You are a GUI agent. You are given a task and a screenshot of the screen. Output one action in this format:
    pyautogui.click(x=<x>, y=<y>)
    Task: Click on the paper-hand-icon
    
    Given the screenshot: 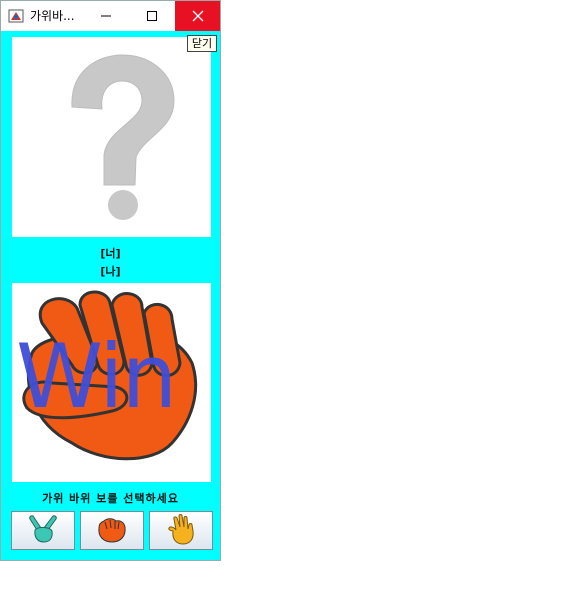 What is the action you would take?
    pyautogui.click(x=181, y=531)
    